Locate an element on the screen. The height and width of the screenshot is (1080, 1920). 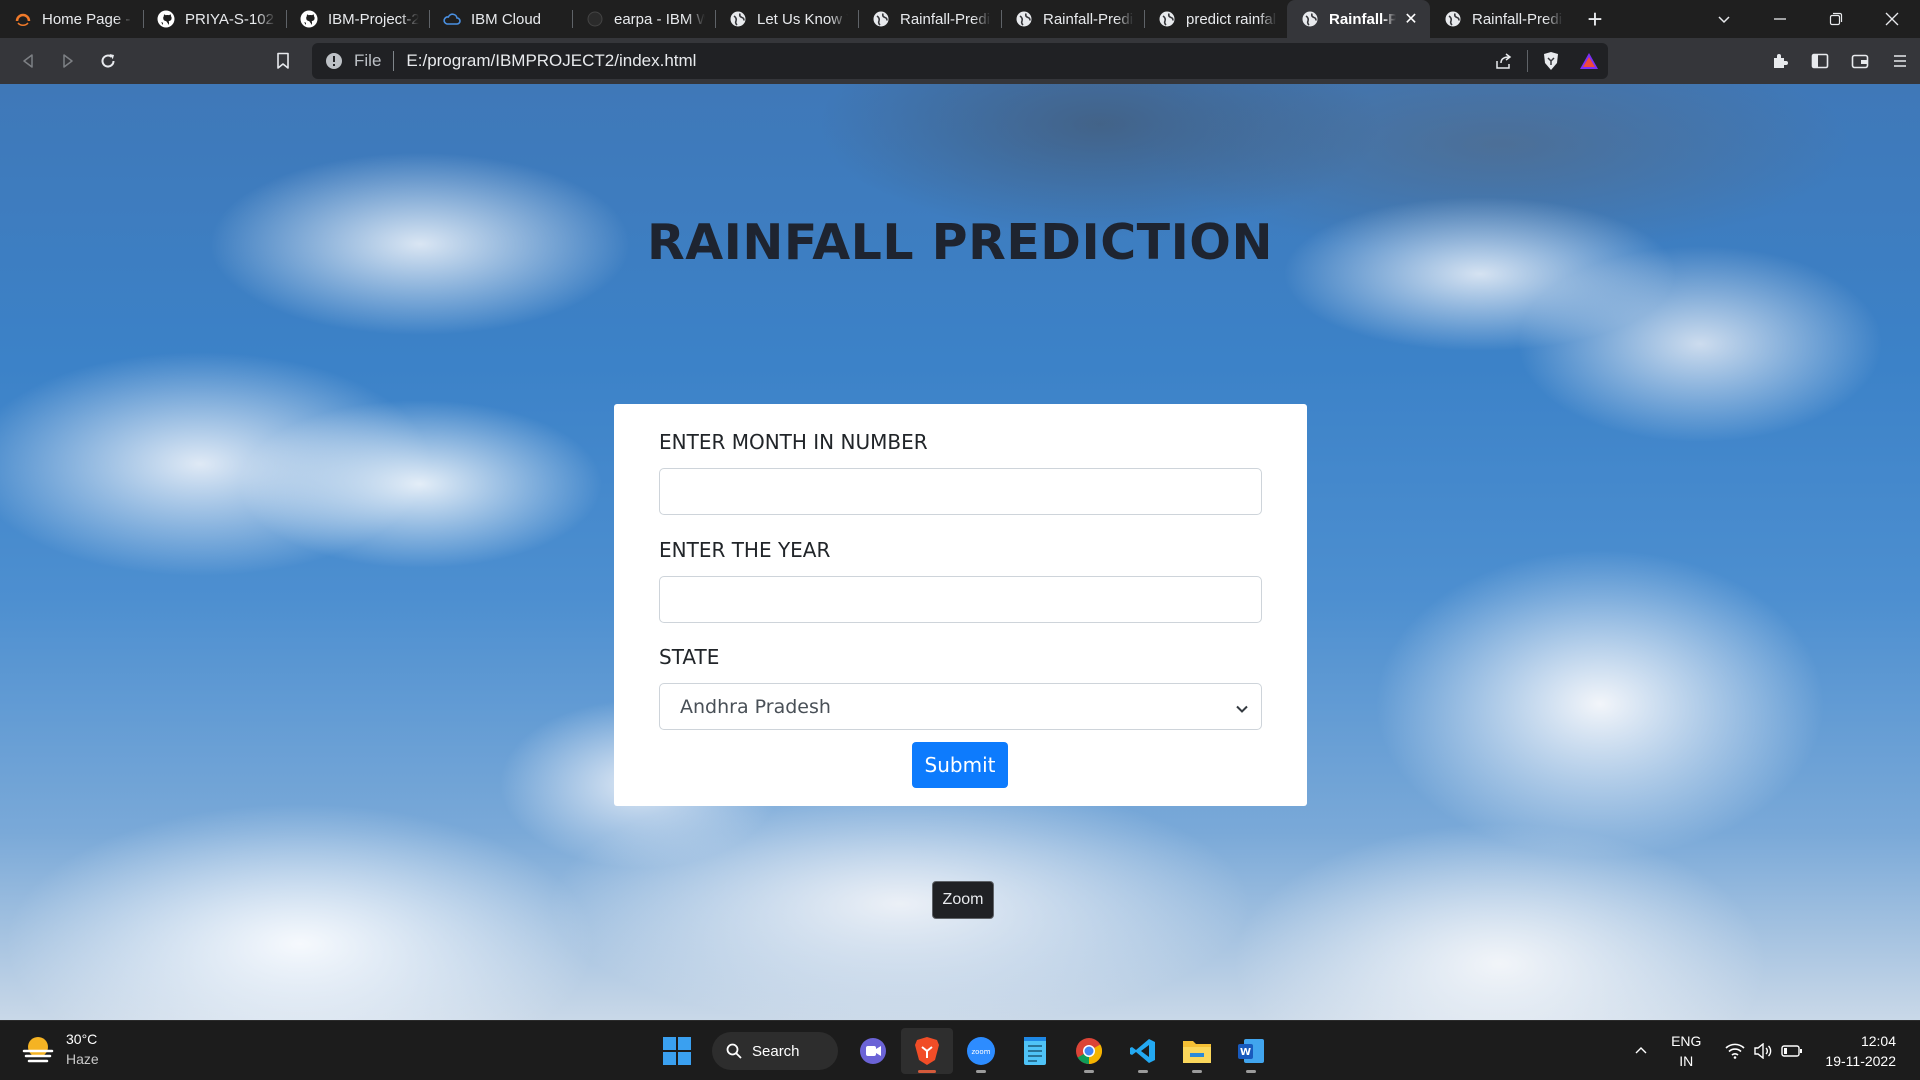
lang-region: IN is located at coordinates (1686, 1061).